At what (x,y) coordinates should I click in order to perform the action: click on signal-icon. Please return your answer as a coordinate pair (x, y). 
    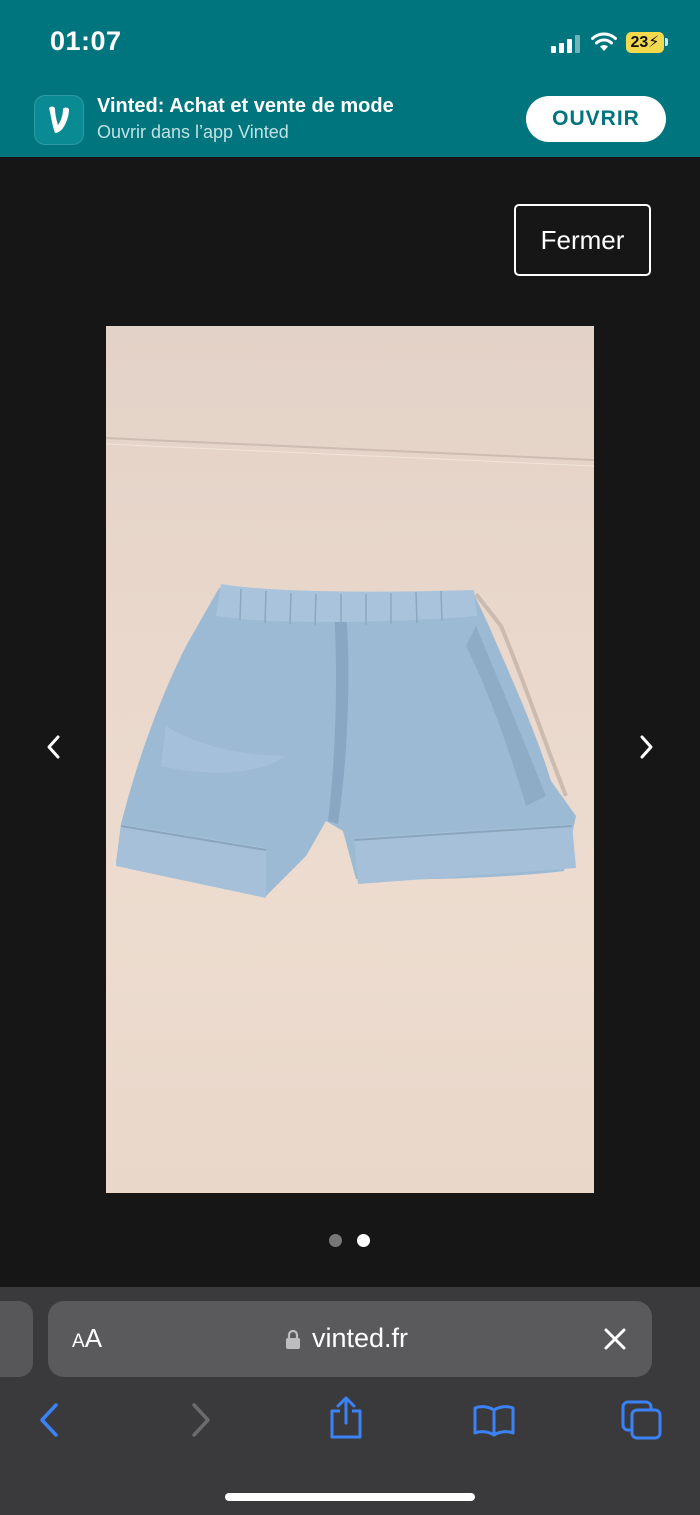
    Looking at the image, I should click on (566, 43).